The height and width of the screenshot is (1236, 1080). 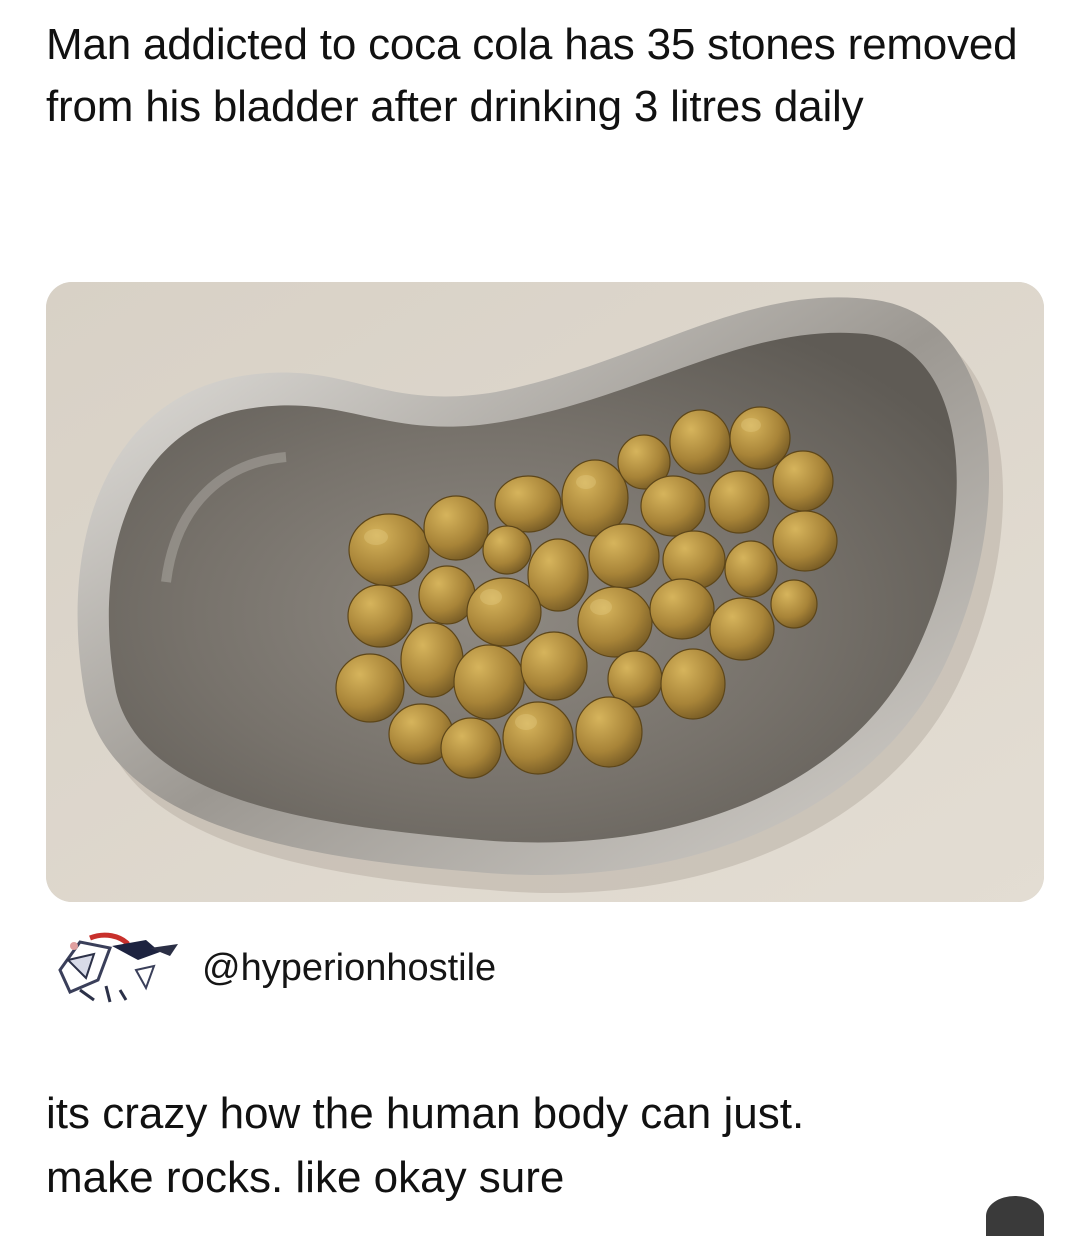 I want to click on reply-author: @hyperionhostile, so click(x=273, y=968).